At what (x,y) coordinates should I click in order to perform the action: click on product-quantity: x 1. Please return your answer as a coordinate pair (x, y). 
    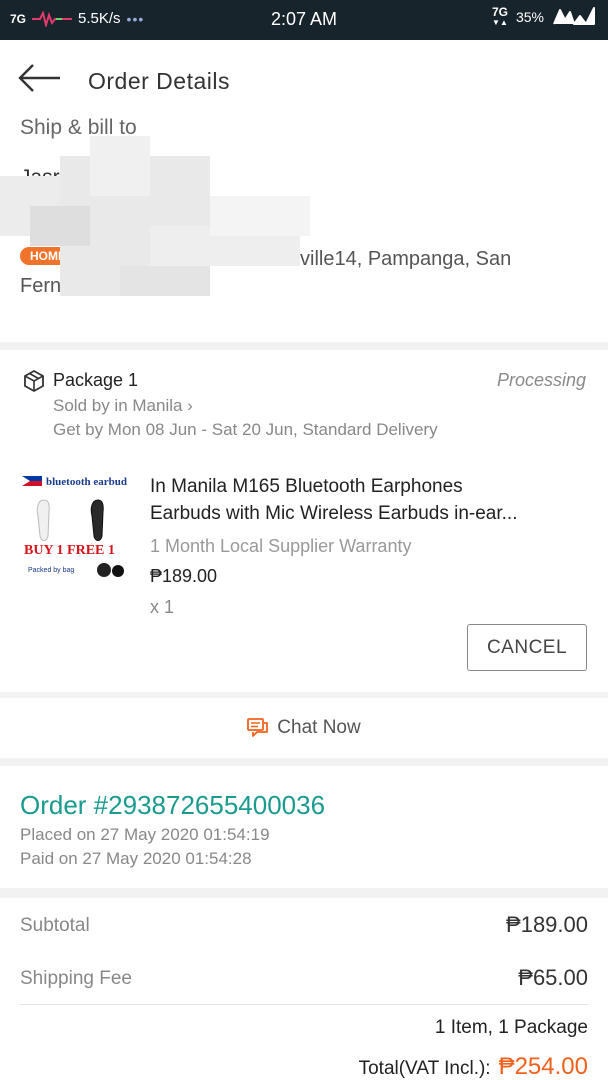
    Looking at the image, I should click on (162, 607).